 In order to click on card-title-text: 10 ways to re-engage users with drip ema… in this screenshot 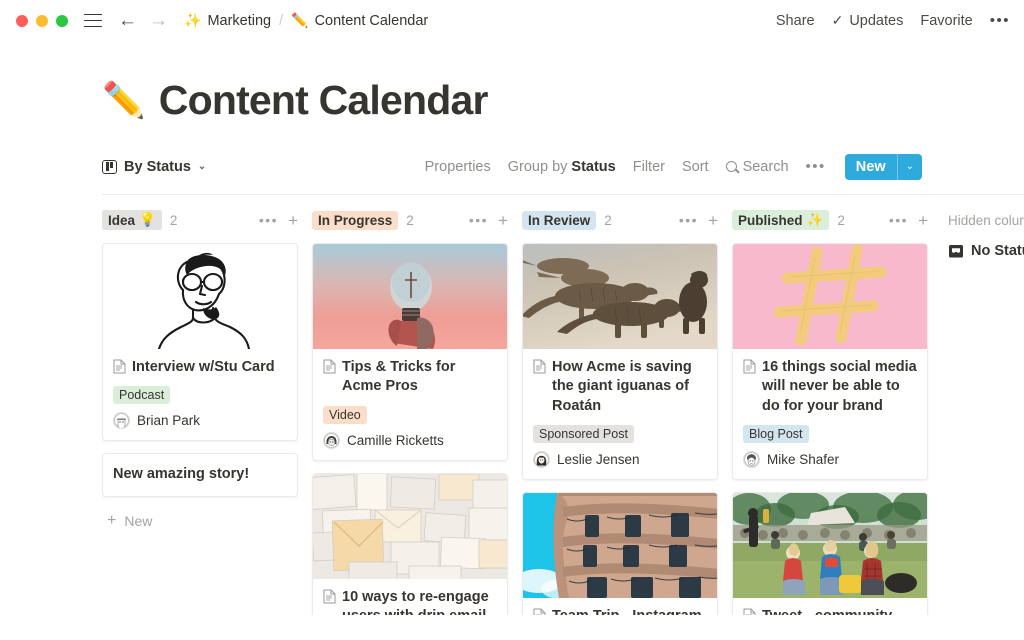, I will do `click(415, 601)`.